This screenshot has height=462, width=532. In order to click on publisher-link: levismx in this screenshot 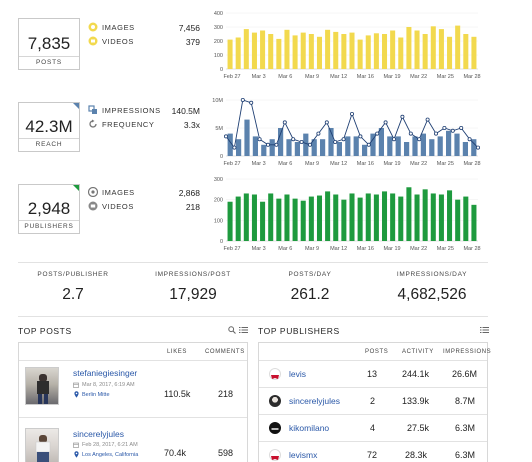, I will do `click(303, 455)`.